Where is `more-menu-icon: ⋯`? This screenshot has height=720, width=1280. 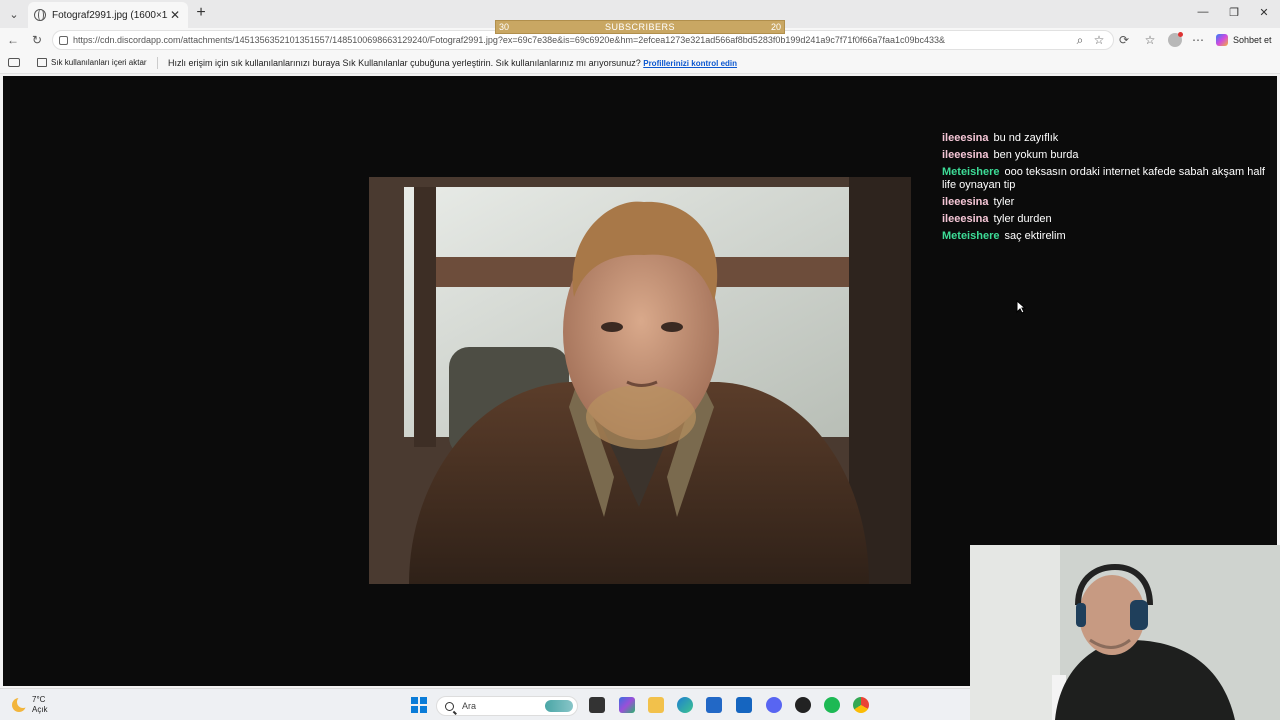
more-menu-icon: ⋯ is located at coordinates (1198, 40).